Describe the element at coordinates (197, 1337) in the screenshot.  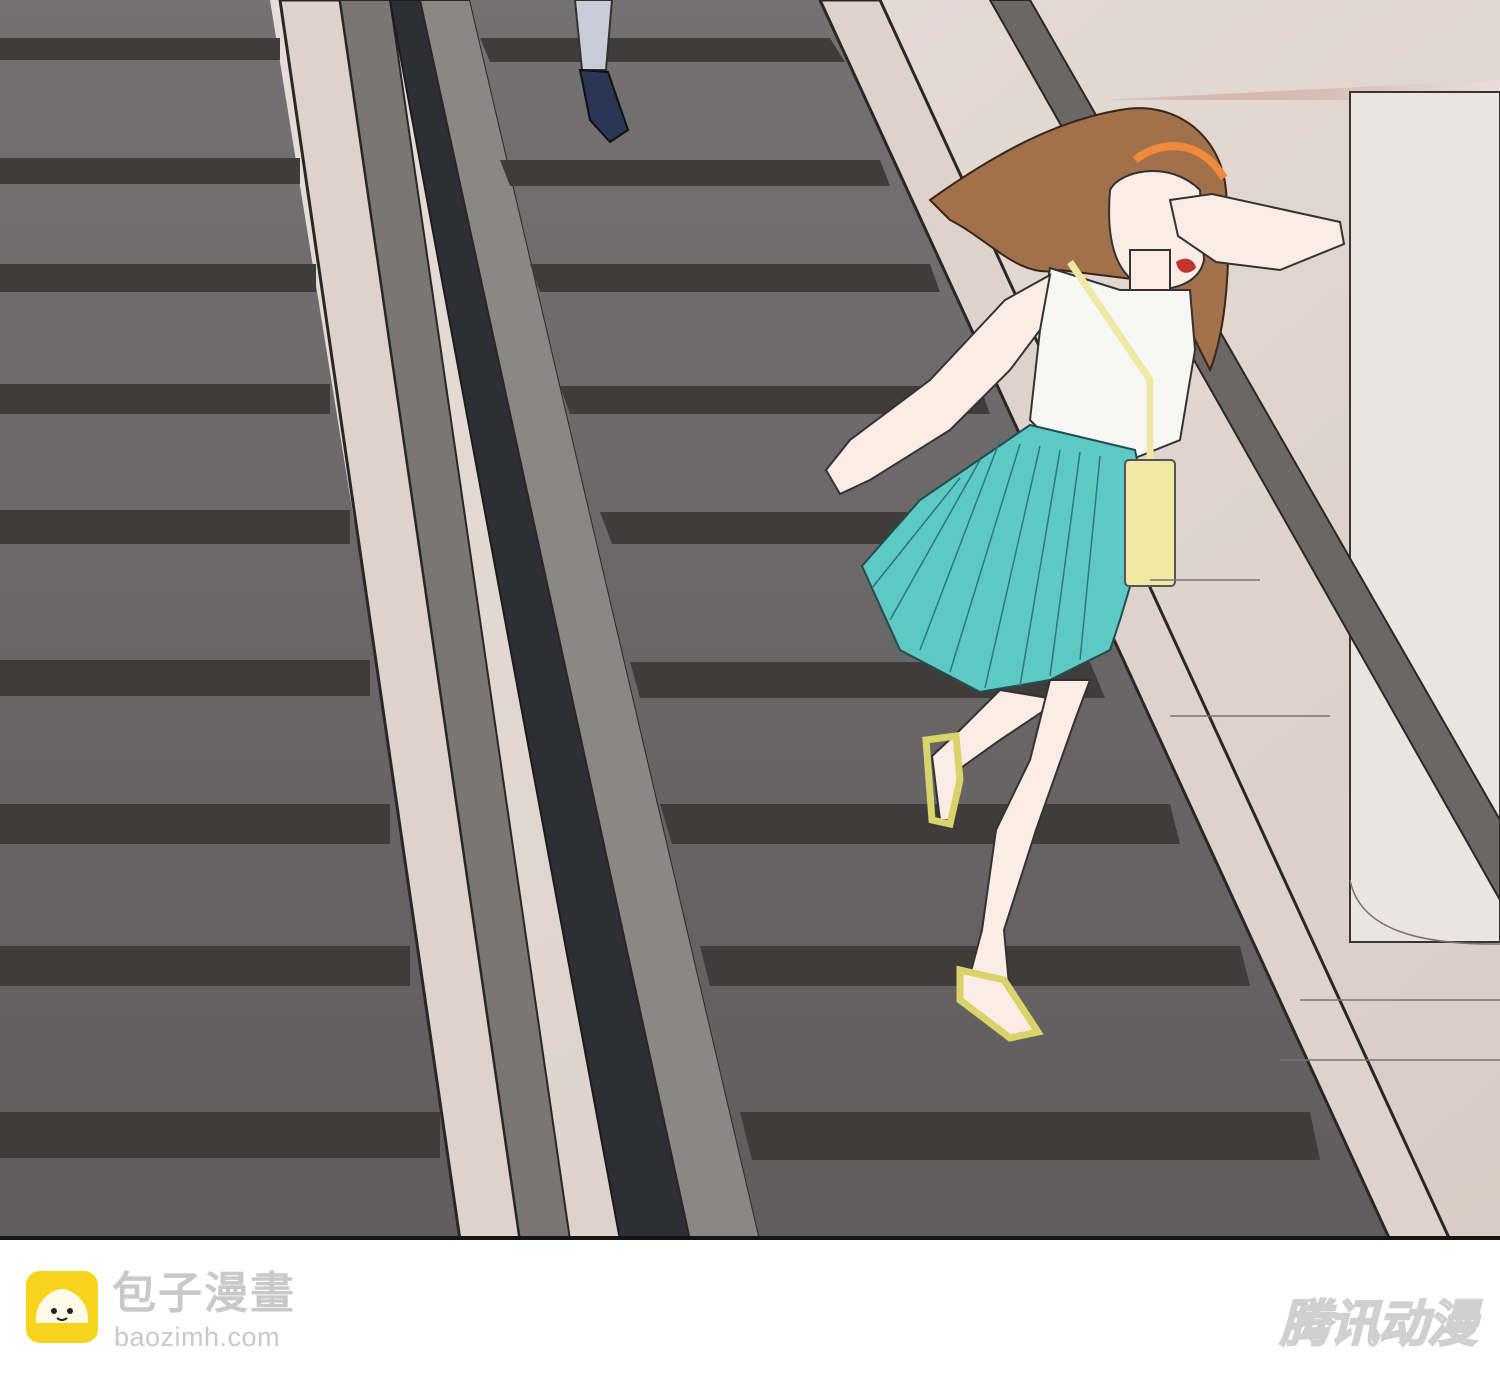
I see `brand-url: baozimh.com` at that location.